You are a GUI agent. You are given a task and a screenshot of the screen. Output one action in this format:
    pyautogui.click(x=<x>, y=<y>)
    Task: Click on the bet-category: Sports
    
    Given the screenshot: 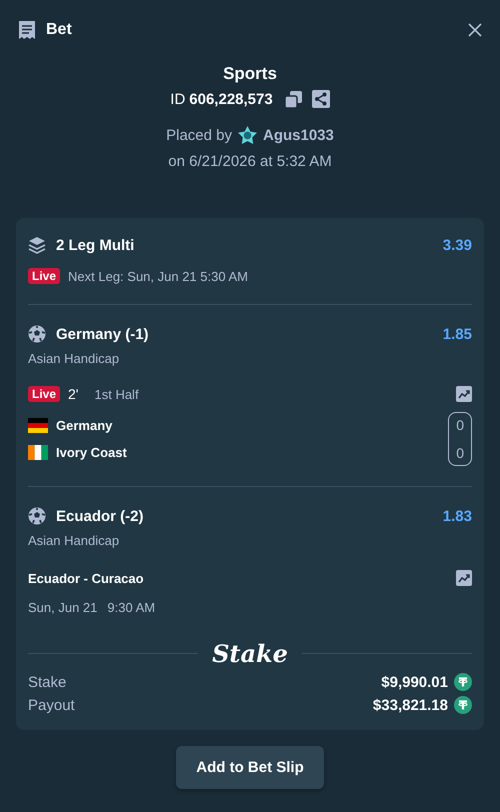 What is the action you would take?
    pyautogui.click(x=250, y=74)
    